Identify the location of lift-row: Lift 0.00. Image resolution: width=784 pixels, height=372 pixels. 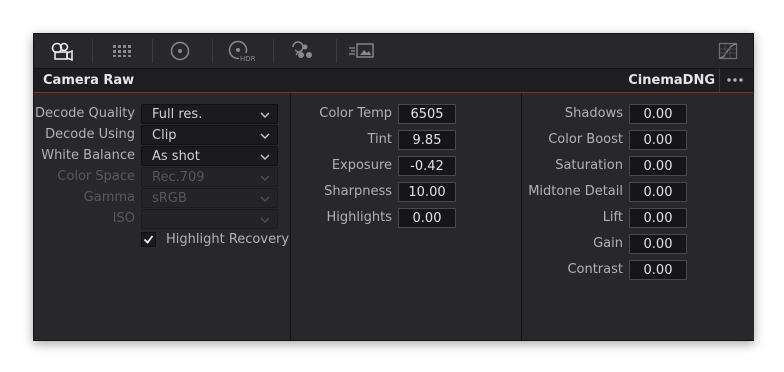
(638, 218).